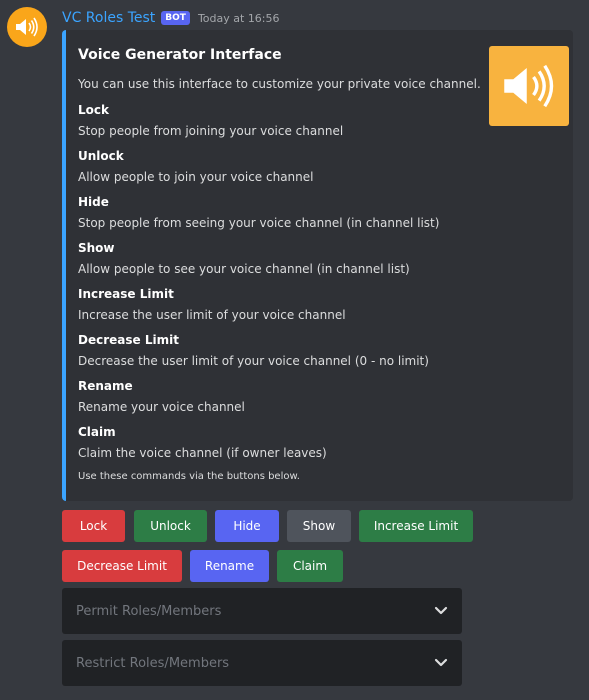 The height and width of the screenshot is (700, 589). Describe the element at coordinates (229, 566) in the screenshot. I see `rename-button: Rename` at that location.